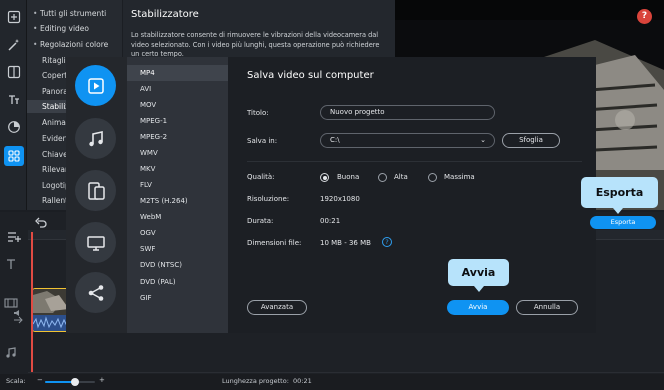 Image resolution: width=664 pixels, height=390 pixels. I want to click on resolution-label: Risoluzione:, so click(268, 199).